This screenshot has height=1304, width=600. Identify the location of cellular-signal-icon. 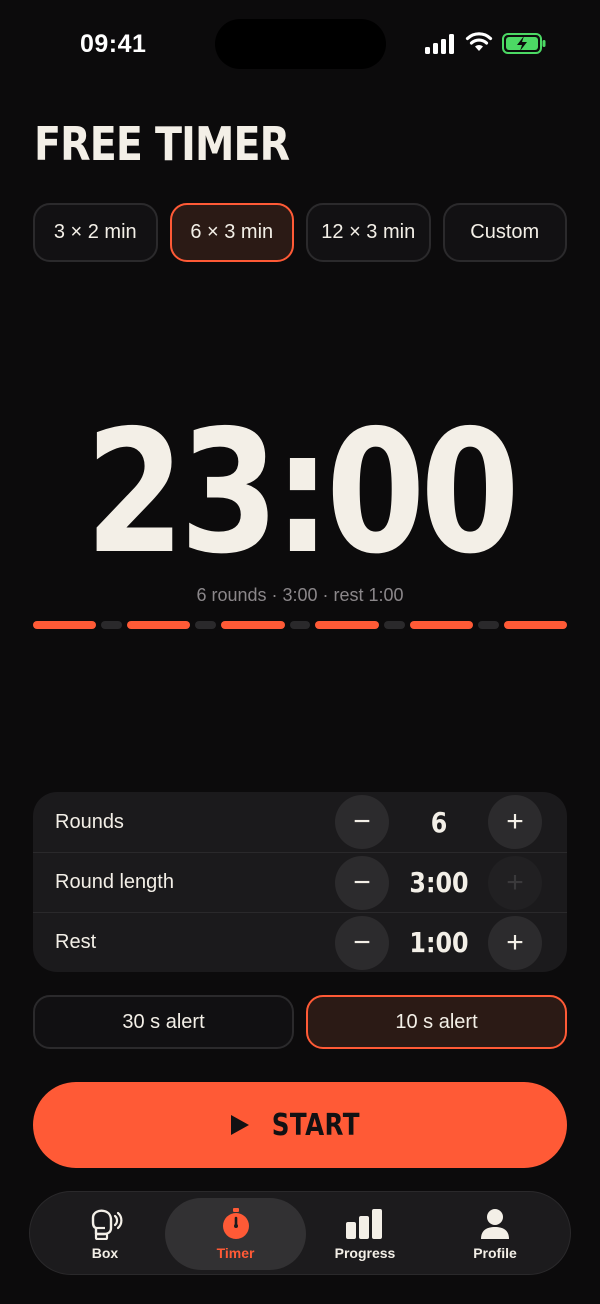
(439, 44).